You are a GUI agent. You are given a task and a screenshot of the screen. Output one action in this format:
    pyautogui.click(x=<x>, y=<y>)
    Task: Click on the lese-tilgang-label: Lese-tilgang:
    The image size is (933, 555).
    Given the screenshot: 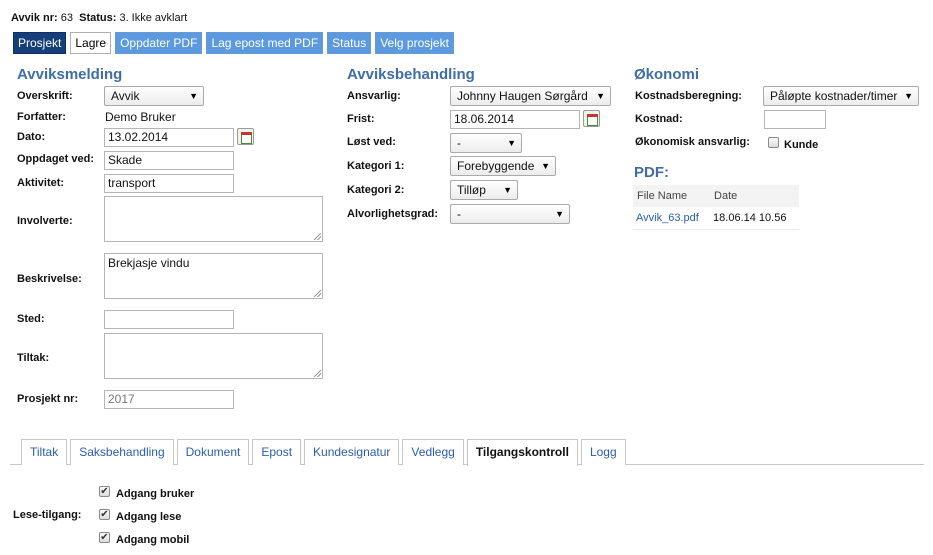 What is the action you would take?
    pyautogui.click(x=47, y=515)
    